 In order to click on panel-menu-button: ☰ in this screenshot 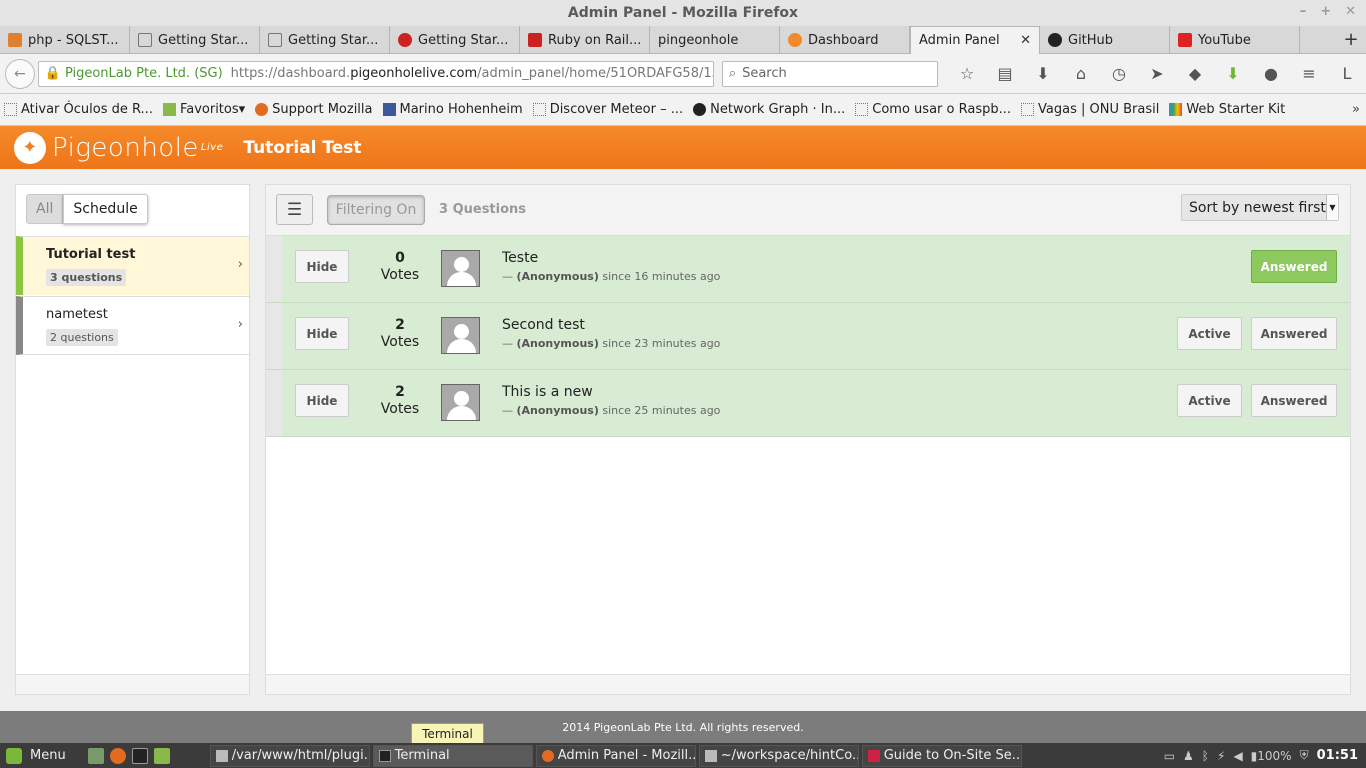, I will do `click(294, 209)`.